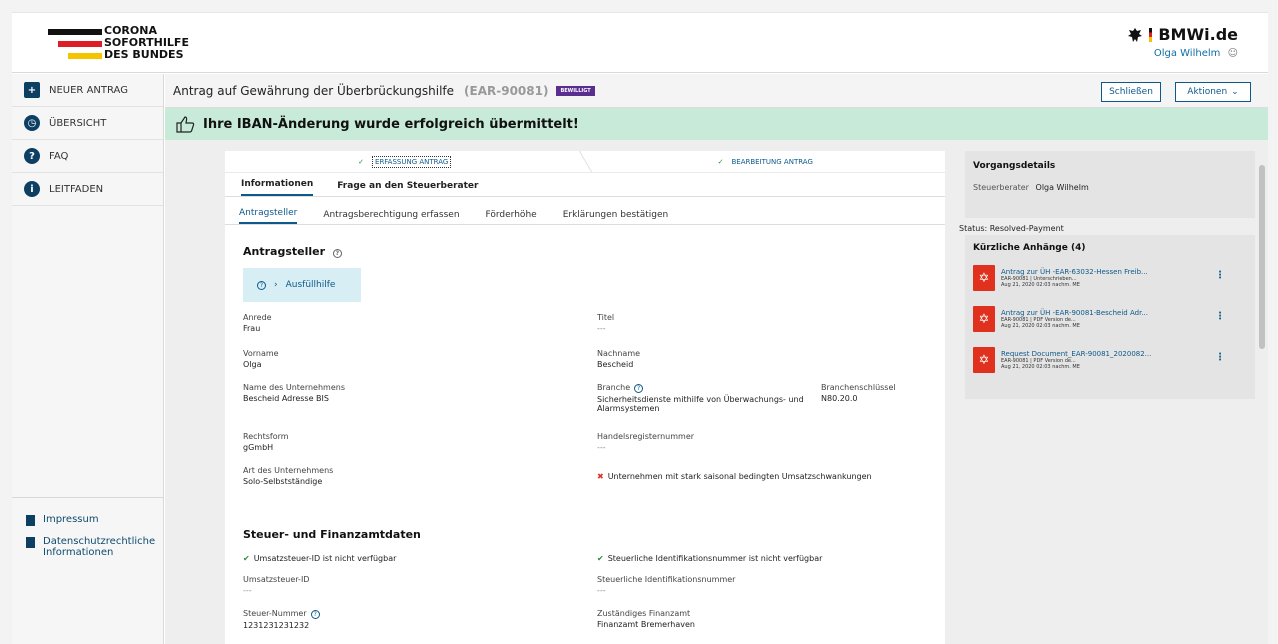 This screenshot has height=644, width=1278. I want to click on field-label: Rechtsform, so click(266, 436).